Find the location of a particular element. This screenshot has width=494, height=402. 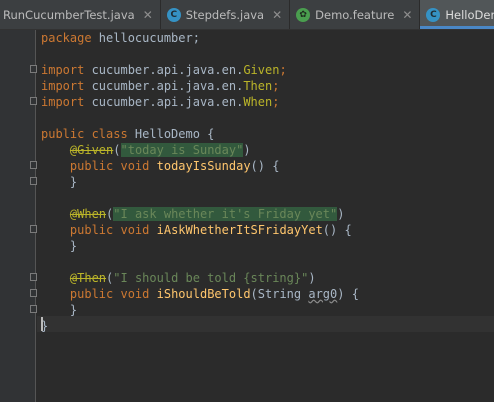

method-name: iShouldBeTold is located at coordinates (203, 294).